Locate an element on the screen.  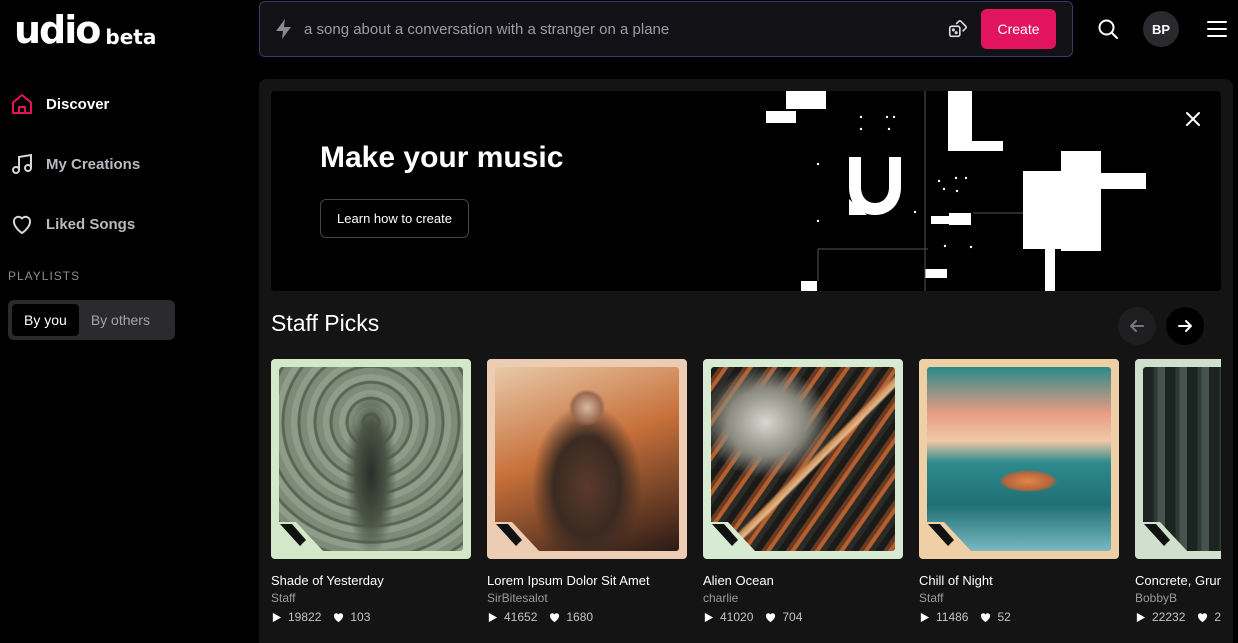
playlists-heading: PLAYLISTS is located at coordinates (44, 276).